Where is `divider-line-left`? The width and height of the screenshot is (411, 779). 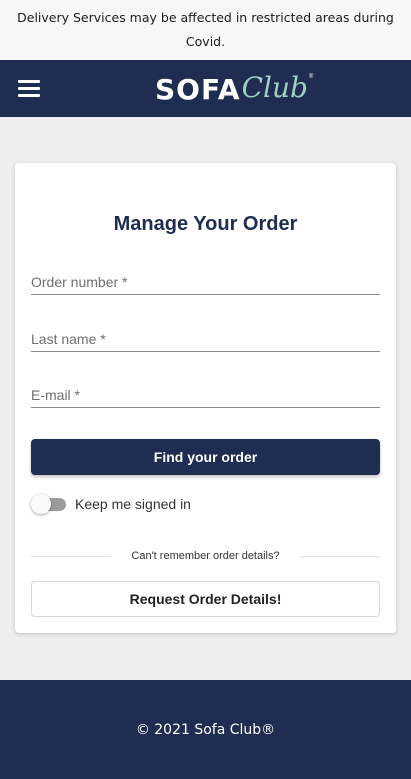
divider-line-left is located at coordinates (71, 556).